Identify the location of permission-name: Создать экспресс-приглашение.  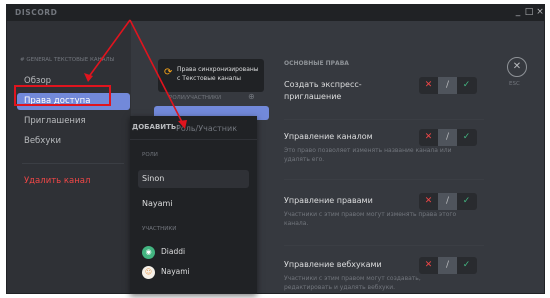
(323, 90).